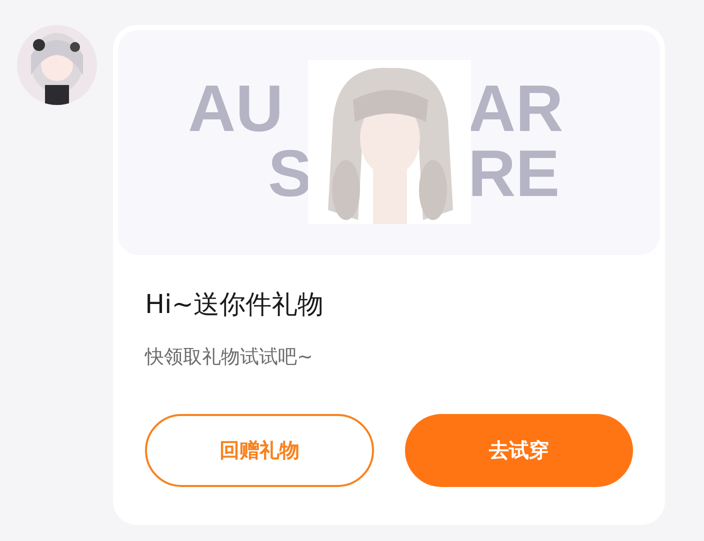  What do you see at coordinates (518, 450) in the screenshot?
I see `try-on-button: 去试穿` at bounding box center [518, 450].